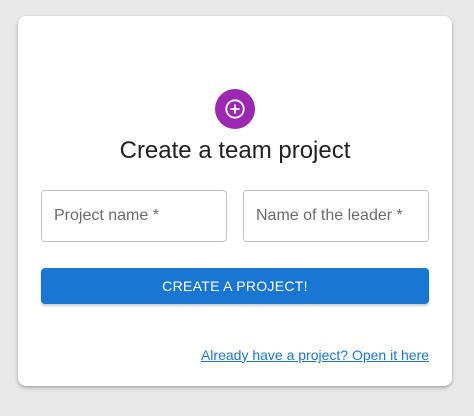 This screenshot has height=416, width=474. I want to click on avatar, so click(235, 109).